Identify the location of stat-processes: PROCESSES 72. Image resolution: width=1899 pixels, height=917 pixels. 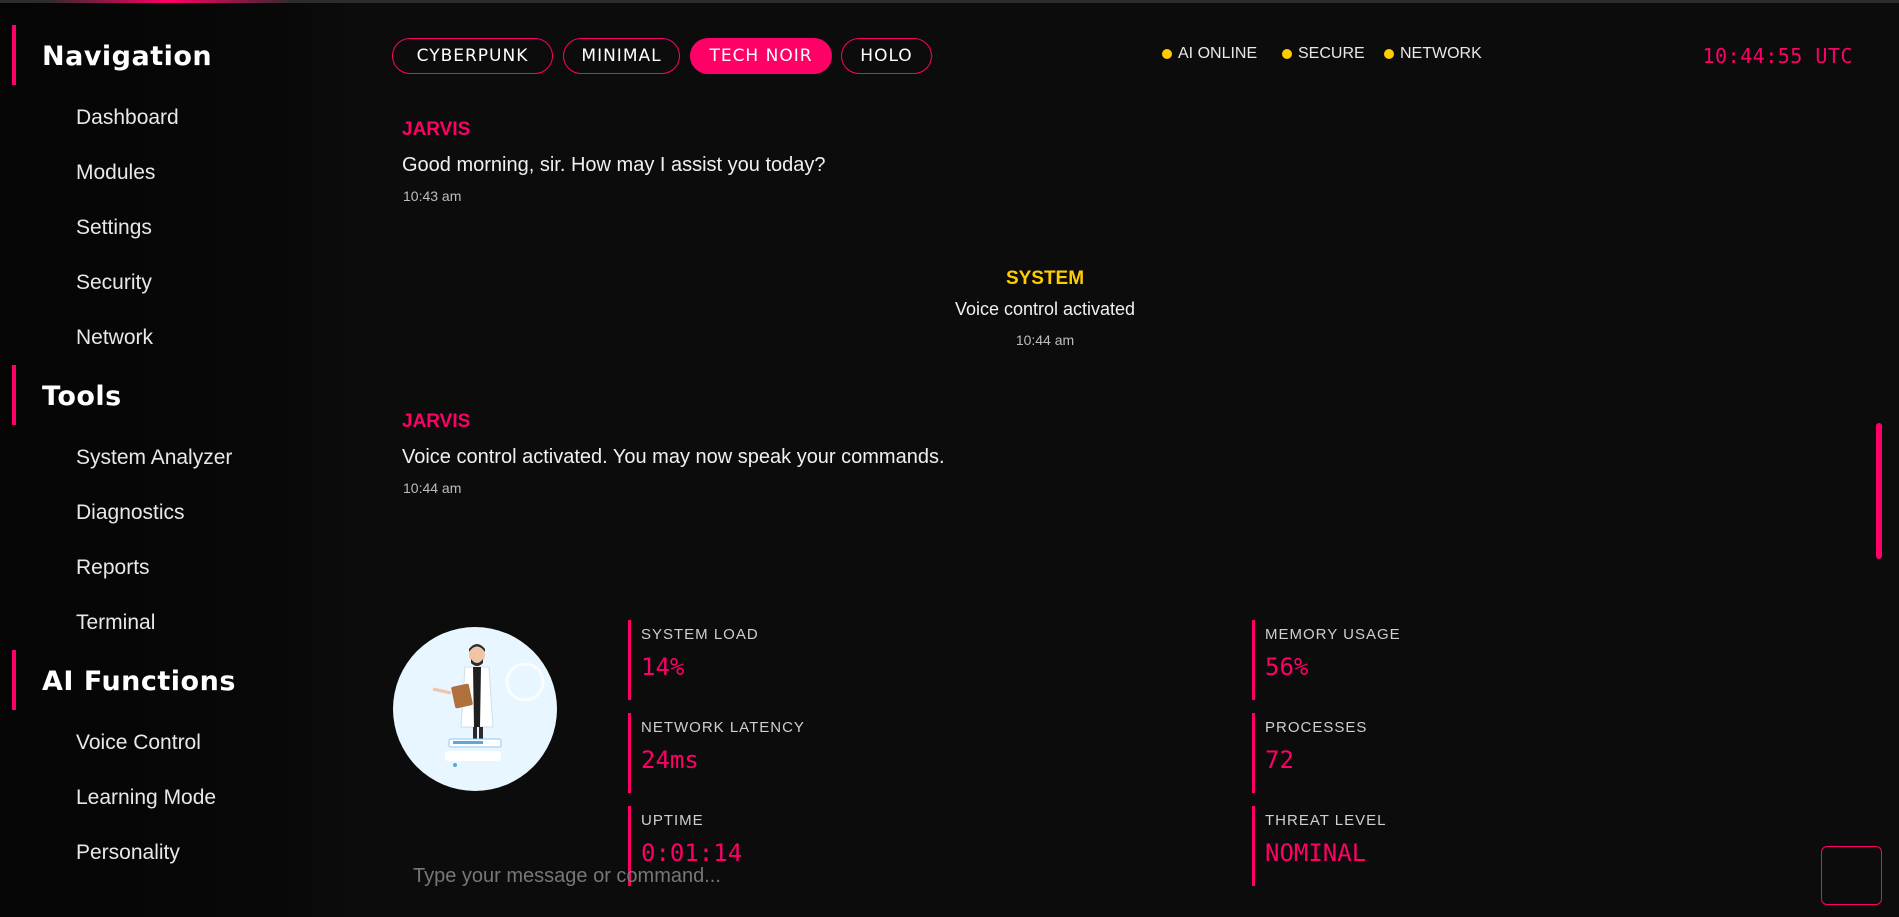
(1552, 753).